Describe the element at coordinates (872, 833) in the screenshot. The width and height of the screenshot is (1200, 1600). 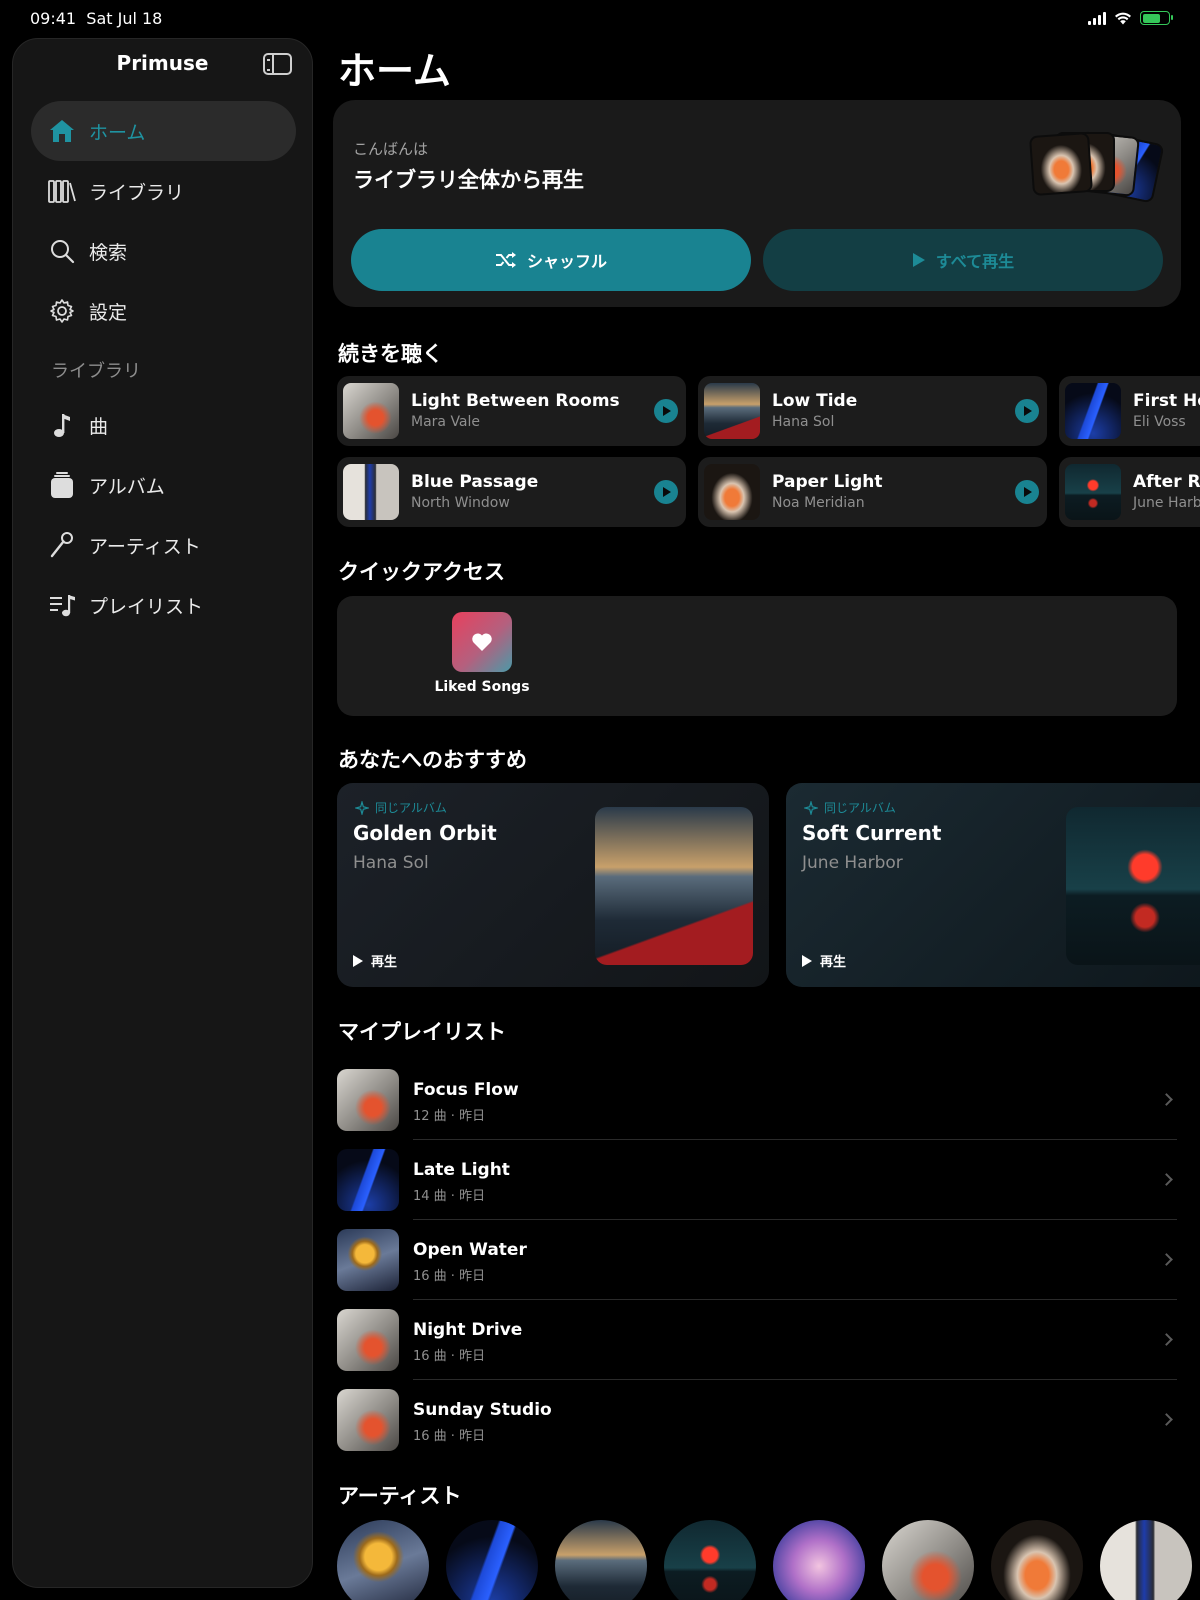
I see `recommendation-title: Soft Current` at that location.